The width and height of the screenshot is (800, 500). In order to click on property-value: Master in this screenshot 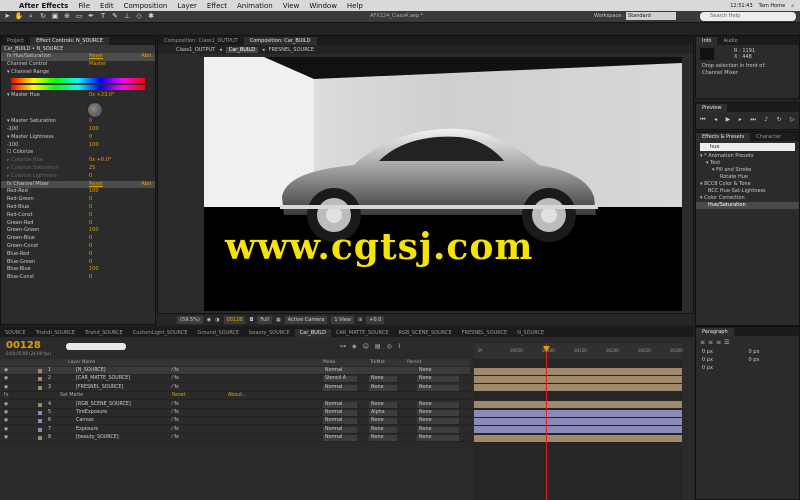, I will do `click(97, 65)`.